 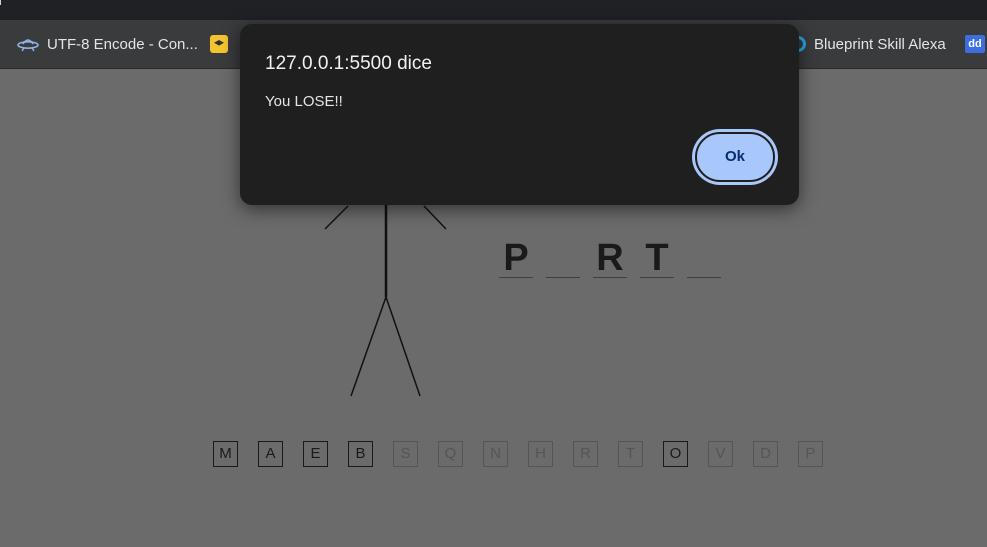 I want to click on word-slot: T, so click(x=657, y=258).